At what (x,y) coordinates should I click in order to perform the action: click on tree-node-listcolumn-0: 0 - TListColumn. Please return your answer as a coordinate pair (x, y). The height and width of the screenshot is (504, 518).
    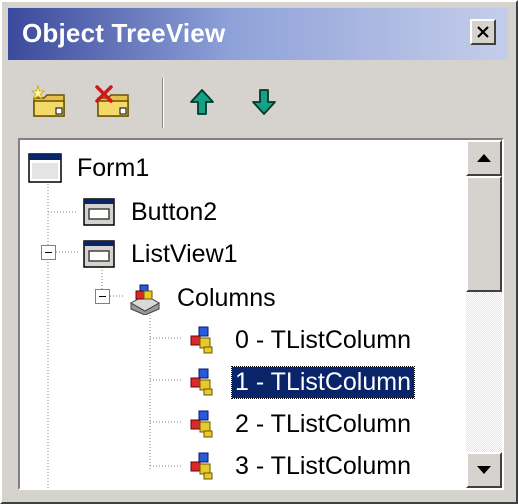
    Looking at the image, I should click on (300, 340).